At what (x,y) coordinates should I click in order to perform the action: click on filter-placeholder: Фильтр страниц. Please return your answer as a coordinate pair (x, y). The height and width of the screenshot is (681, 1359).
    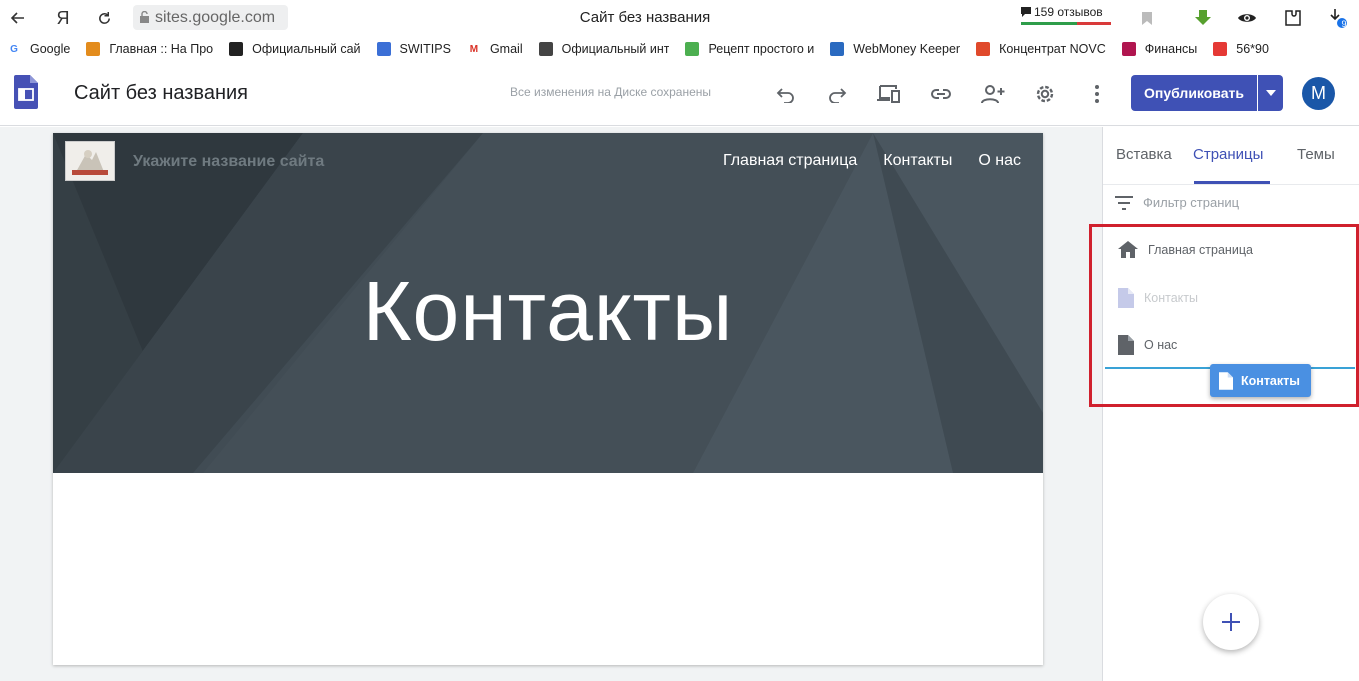
    Looking at the image, I should click on (1191, 202).